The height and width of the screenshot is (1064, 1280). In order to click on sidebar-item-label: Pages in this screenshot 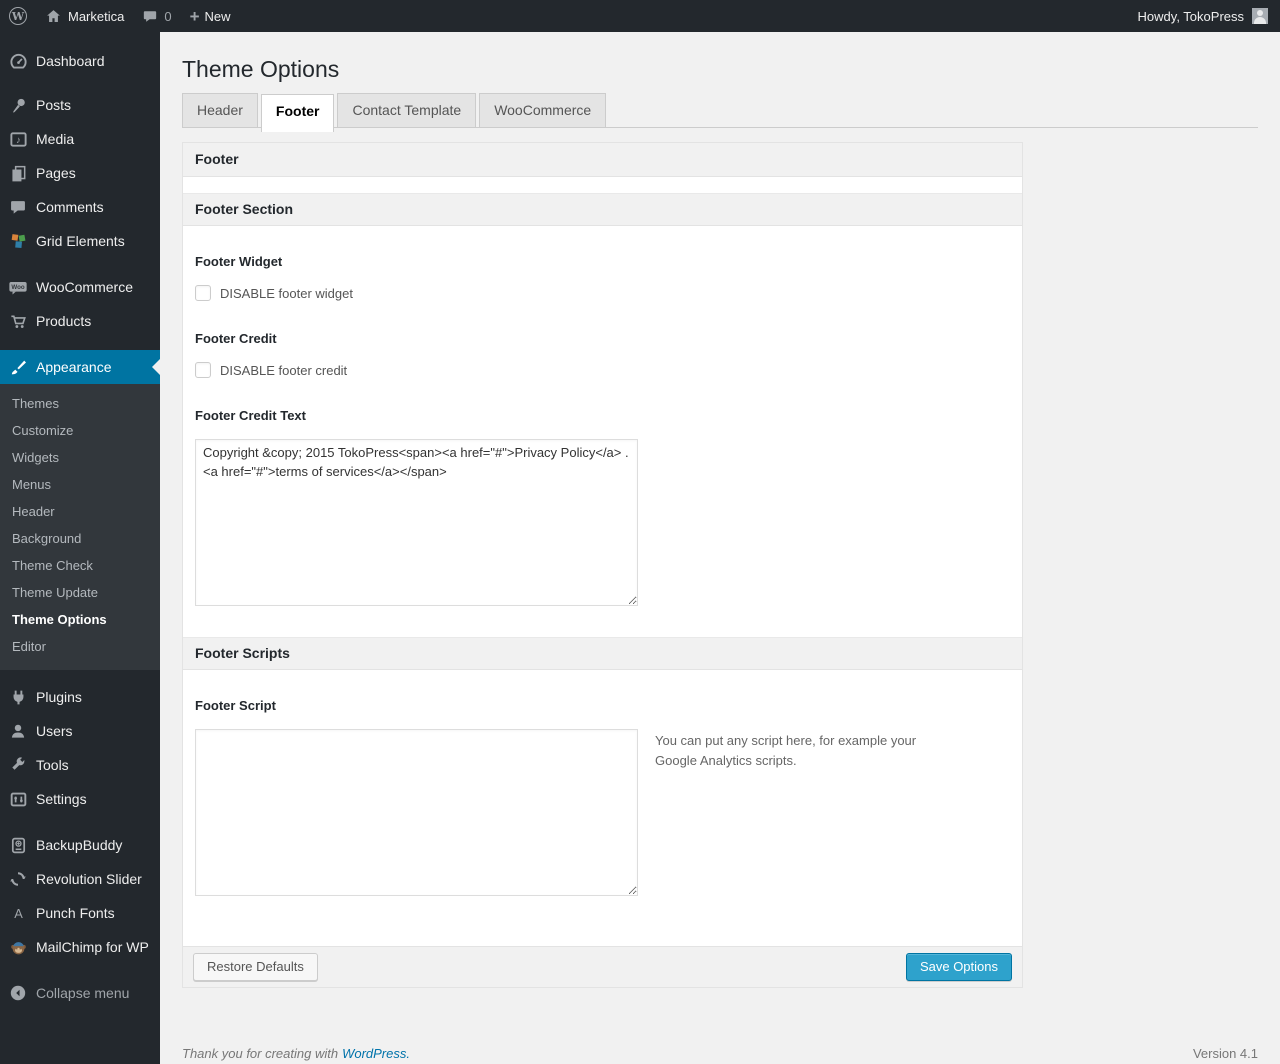, I will do `click(56, 173)`.